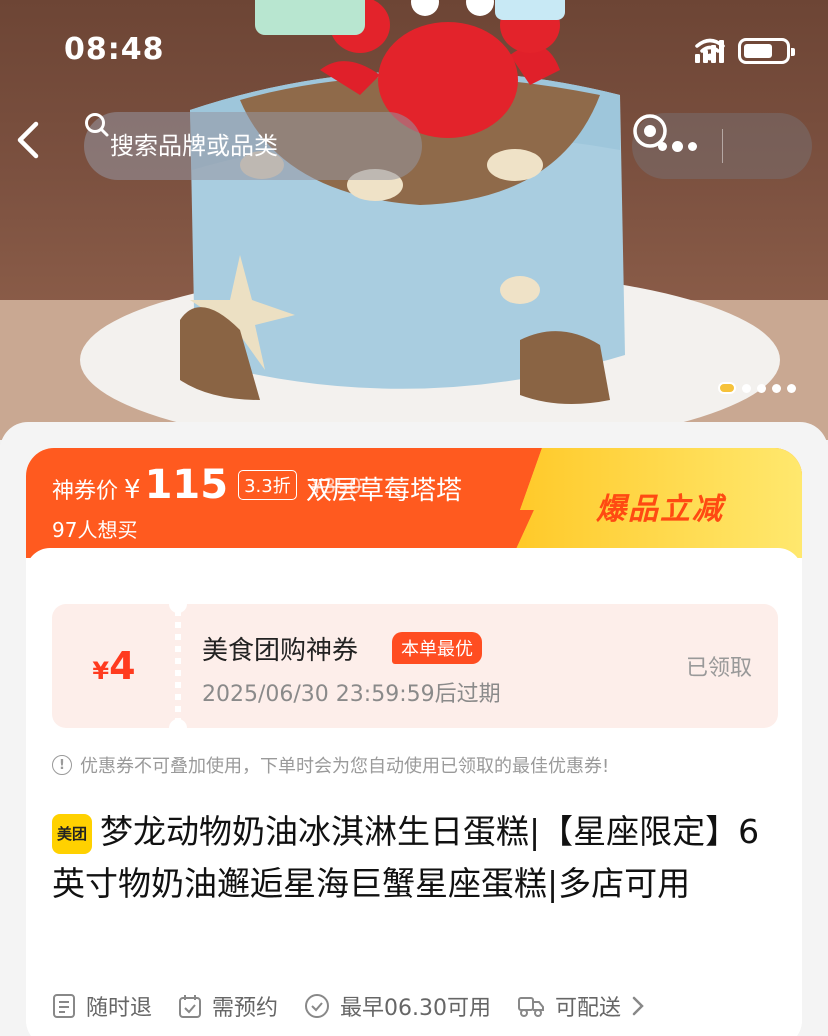 The image size is (828, 1036). I want to click on deal-banner: 神券价 ¥ 115 3.3折 ¥350 双层草莓塔塔 97人想买 爆品立减, so click(414, 503).